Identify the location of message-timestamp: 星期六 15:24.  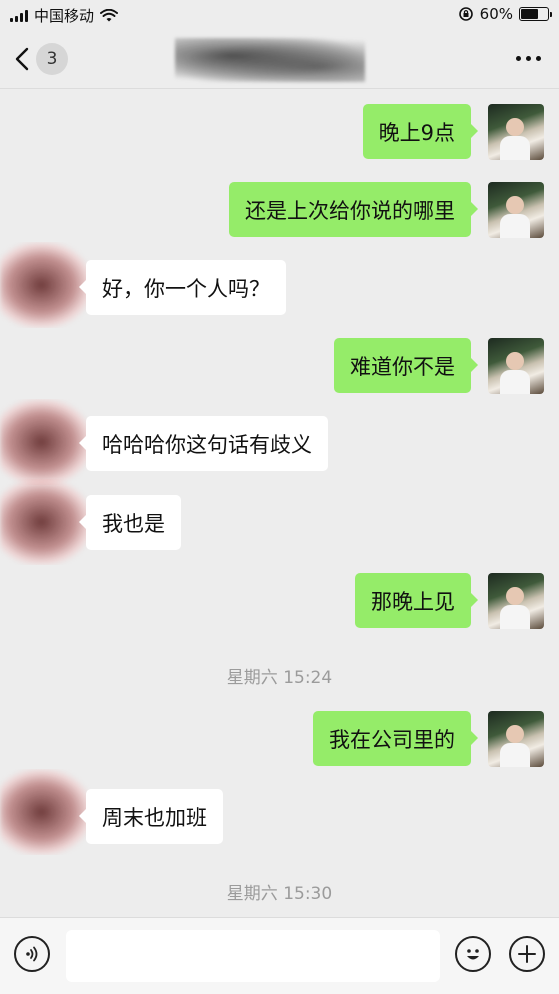
(279, 678).